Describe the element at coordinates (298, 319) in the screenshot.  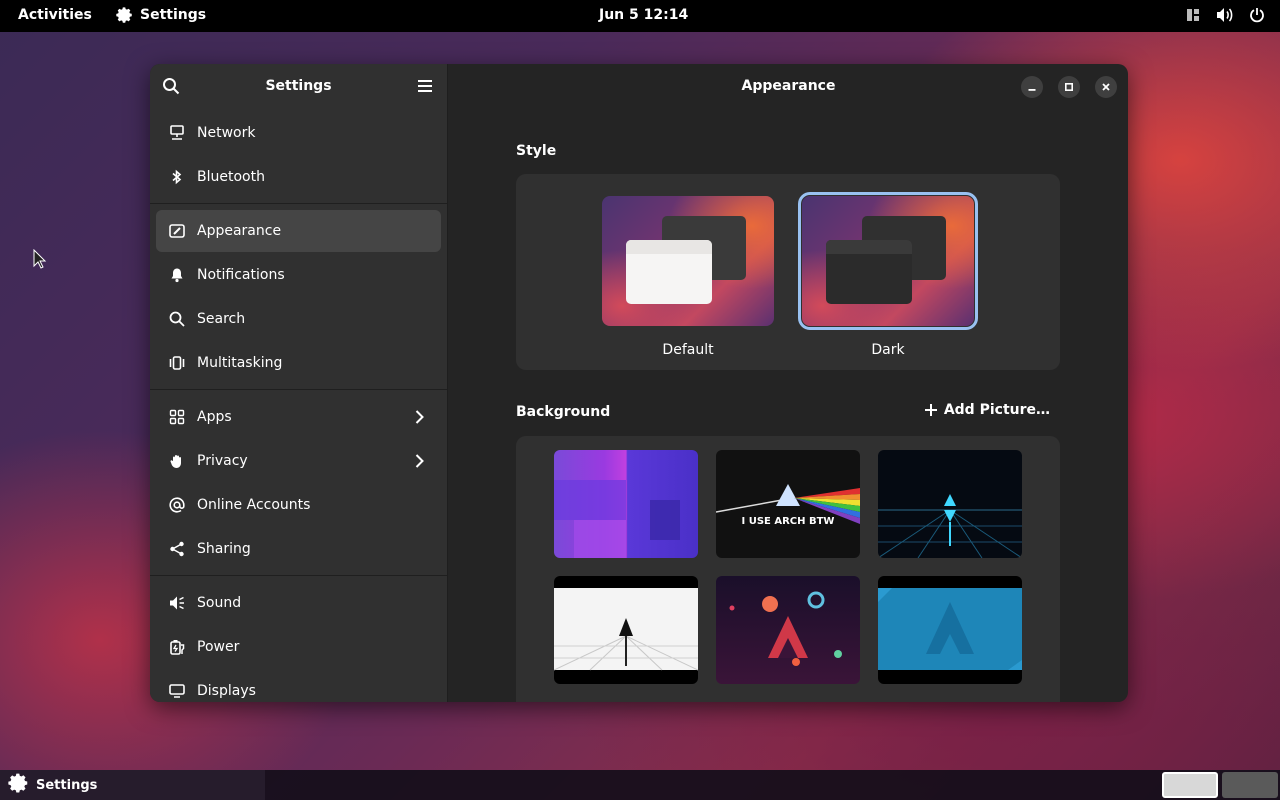
I see `sidebar-item-search: Search` at that location.